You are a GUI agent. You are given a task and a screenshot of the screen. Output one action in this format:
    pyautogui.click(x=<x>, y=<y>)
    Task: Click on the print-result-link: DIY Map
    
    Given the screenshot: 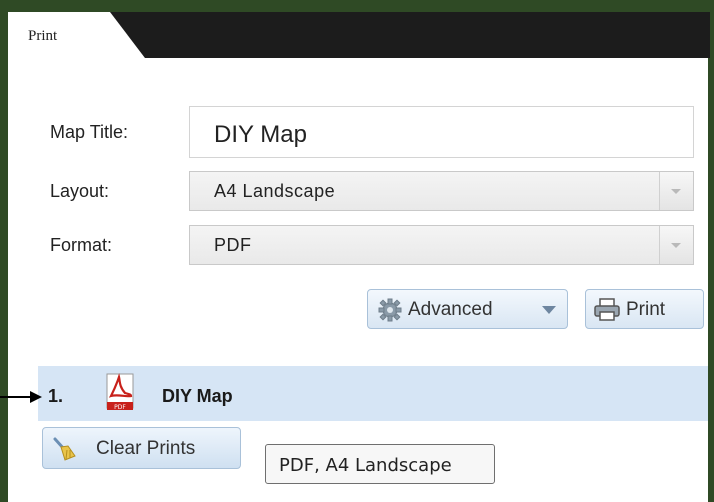 What is the action you would take?
    pyautogui.click(x=197, y=396)
    